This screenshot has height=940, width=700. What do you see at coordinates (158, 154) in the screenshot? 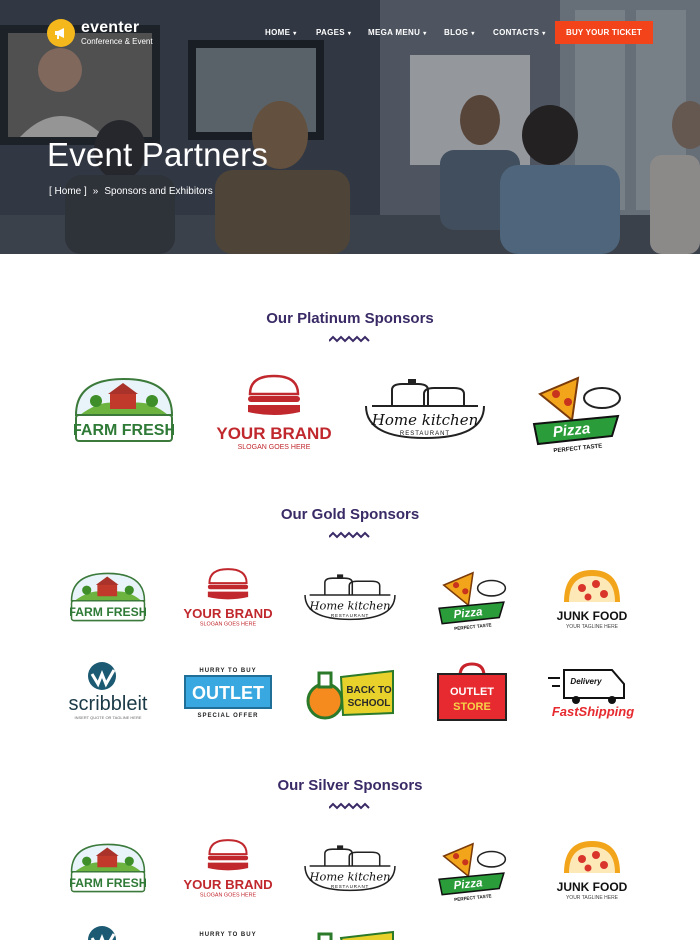
I see `page-title: Event Partners` at bounding box center [158, 154].